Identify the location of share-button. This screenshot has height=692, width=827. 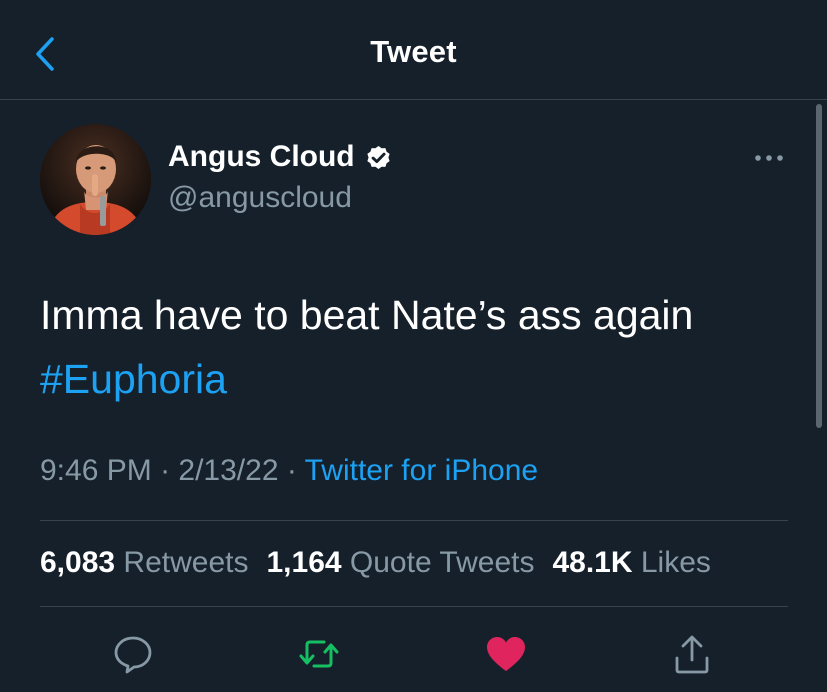
(692, 654).